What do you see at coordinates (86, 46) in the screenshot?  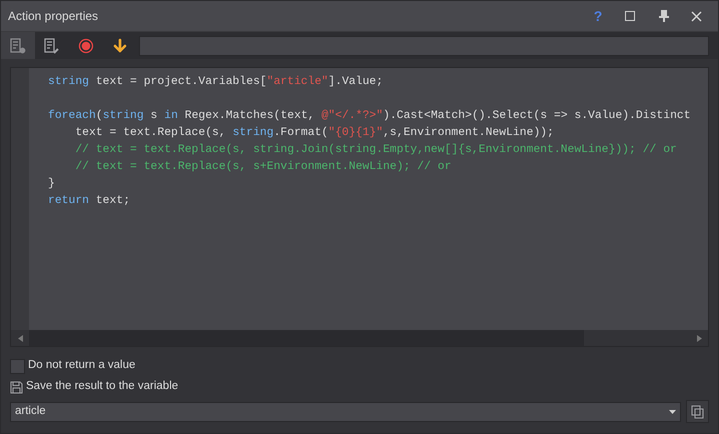 I see `record-icon` at bounding box center [86, 46].